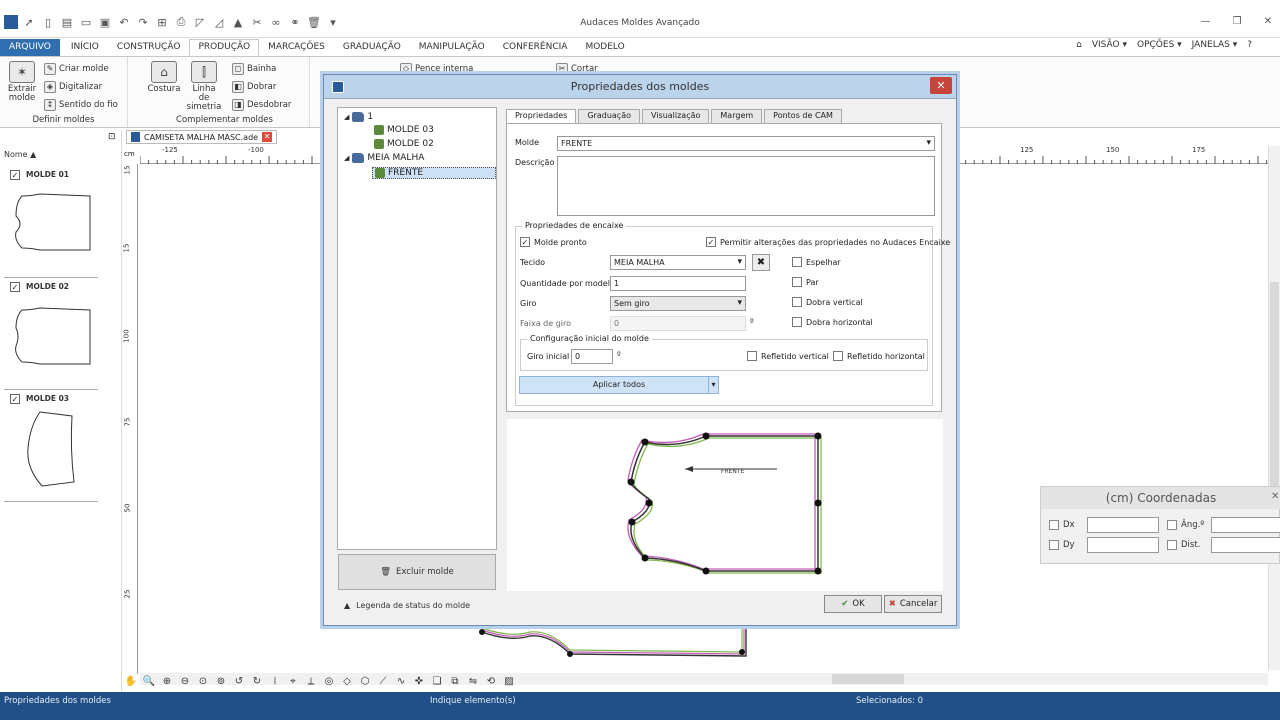 The width and height of the screenshot is (1280, 720). Describe the element at coordinates (224, 47) in the screenshot. I see `tab-producao: PRODUÇÃO` at that location.